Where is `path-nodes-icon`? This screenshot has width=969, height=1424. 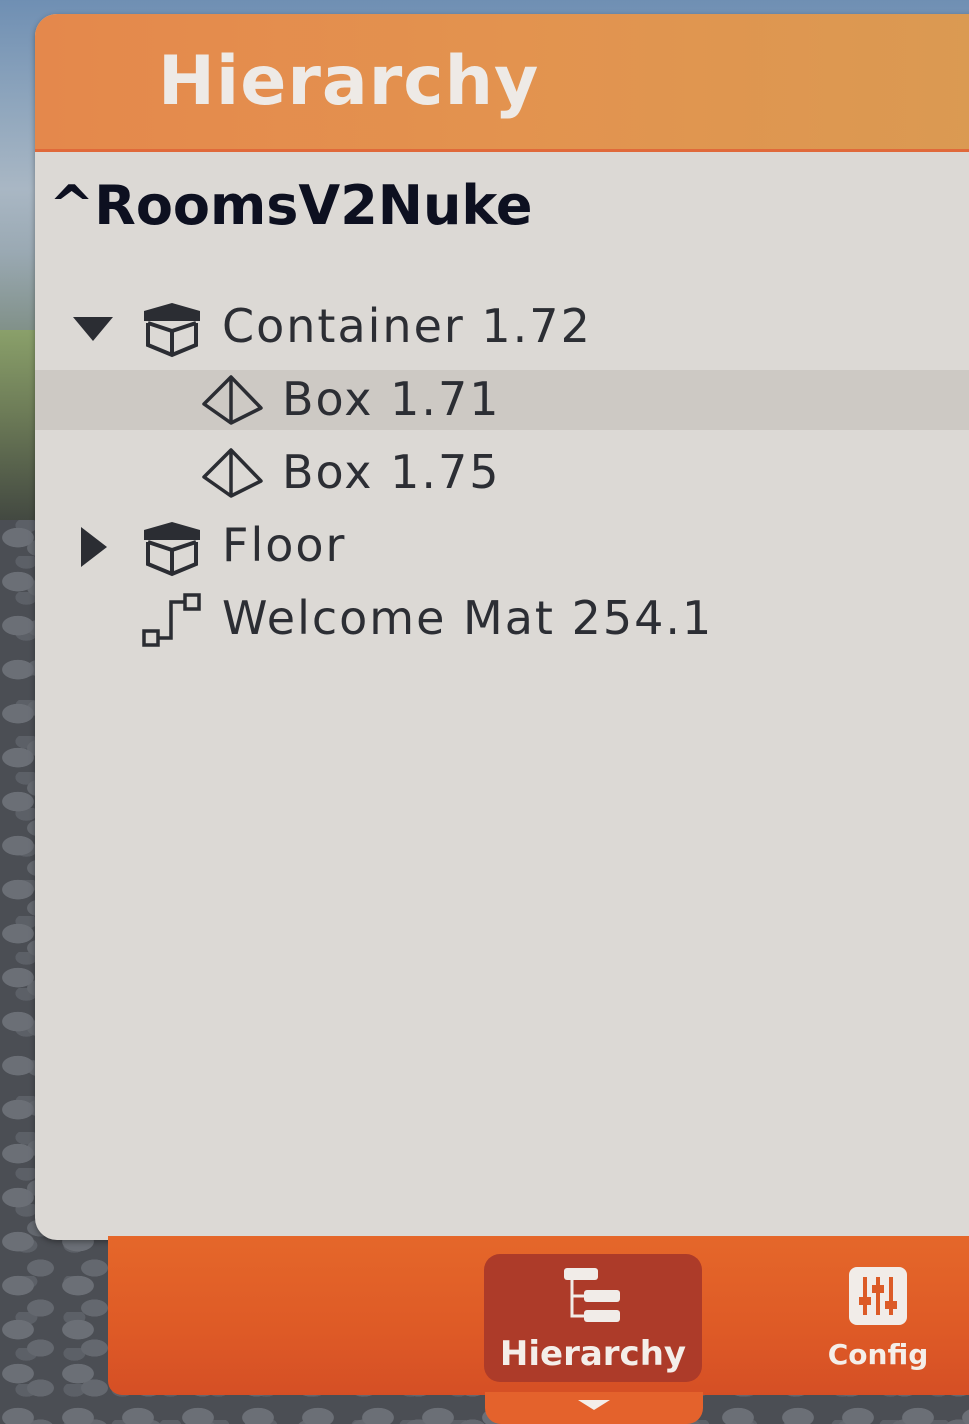
path-nodes-icon is located at coordinates (171, 620).